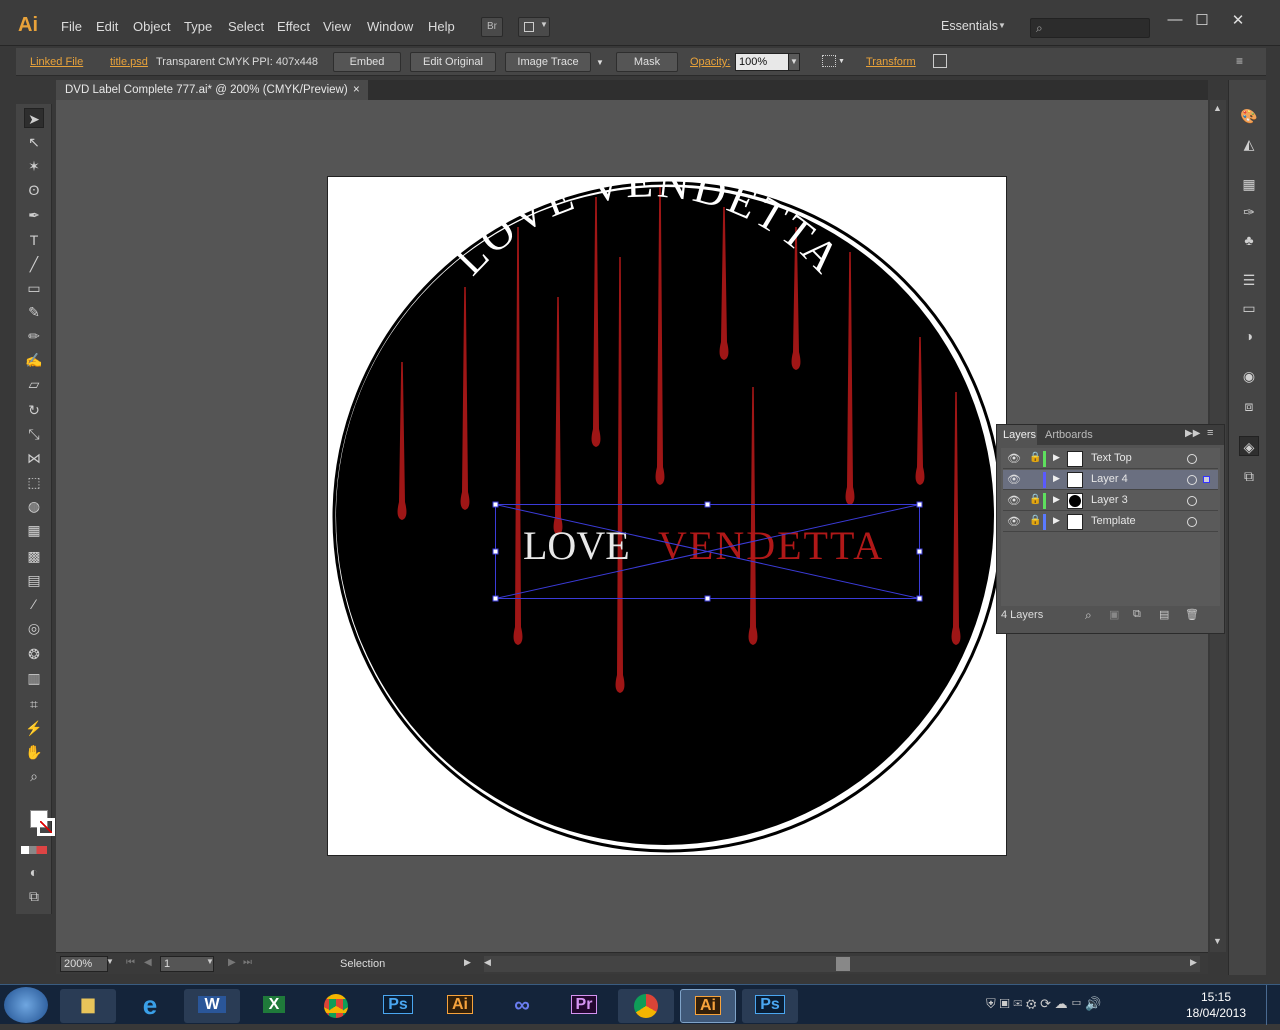  Describe the element at coordinates (46, 827) in the screenshot. I see `stroke-swatch` at that location.